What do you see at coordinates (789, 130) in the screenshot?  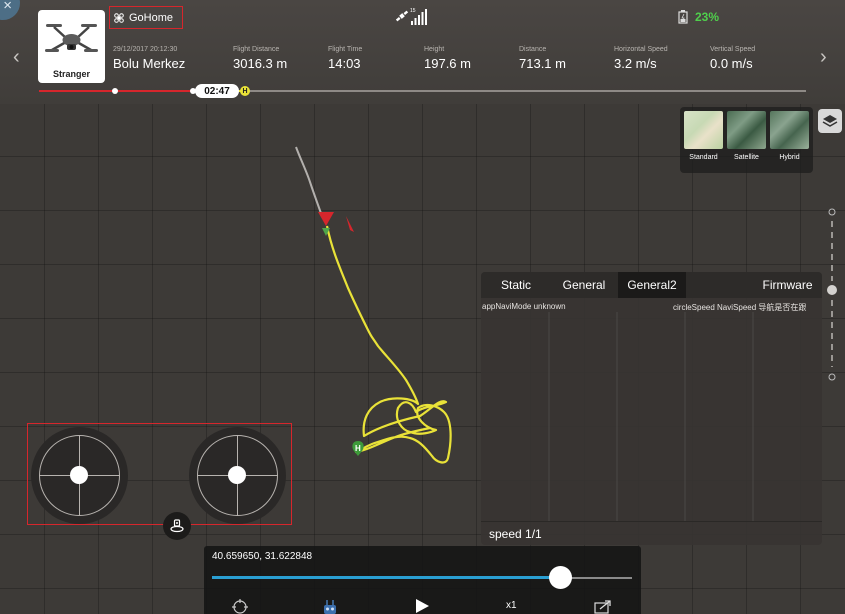 I see `map-thumbnail-hybrid` at bounding box center [789, 130].